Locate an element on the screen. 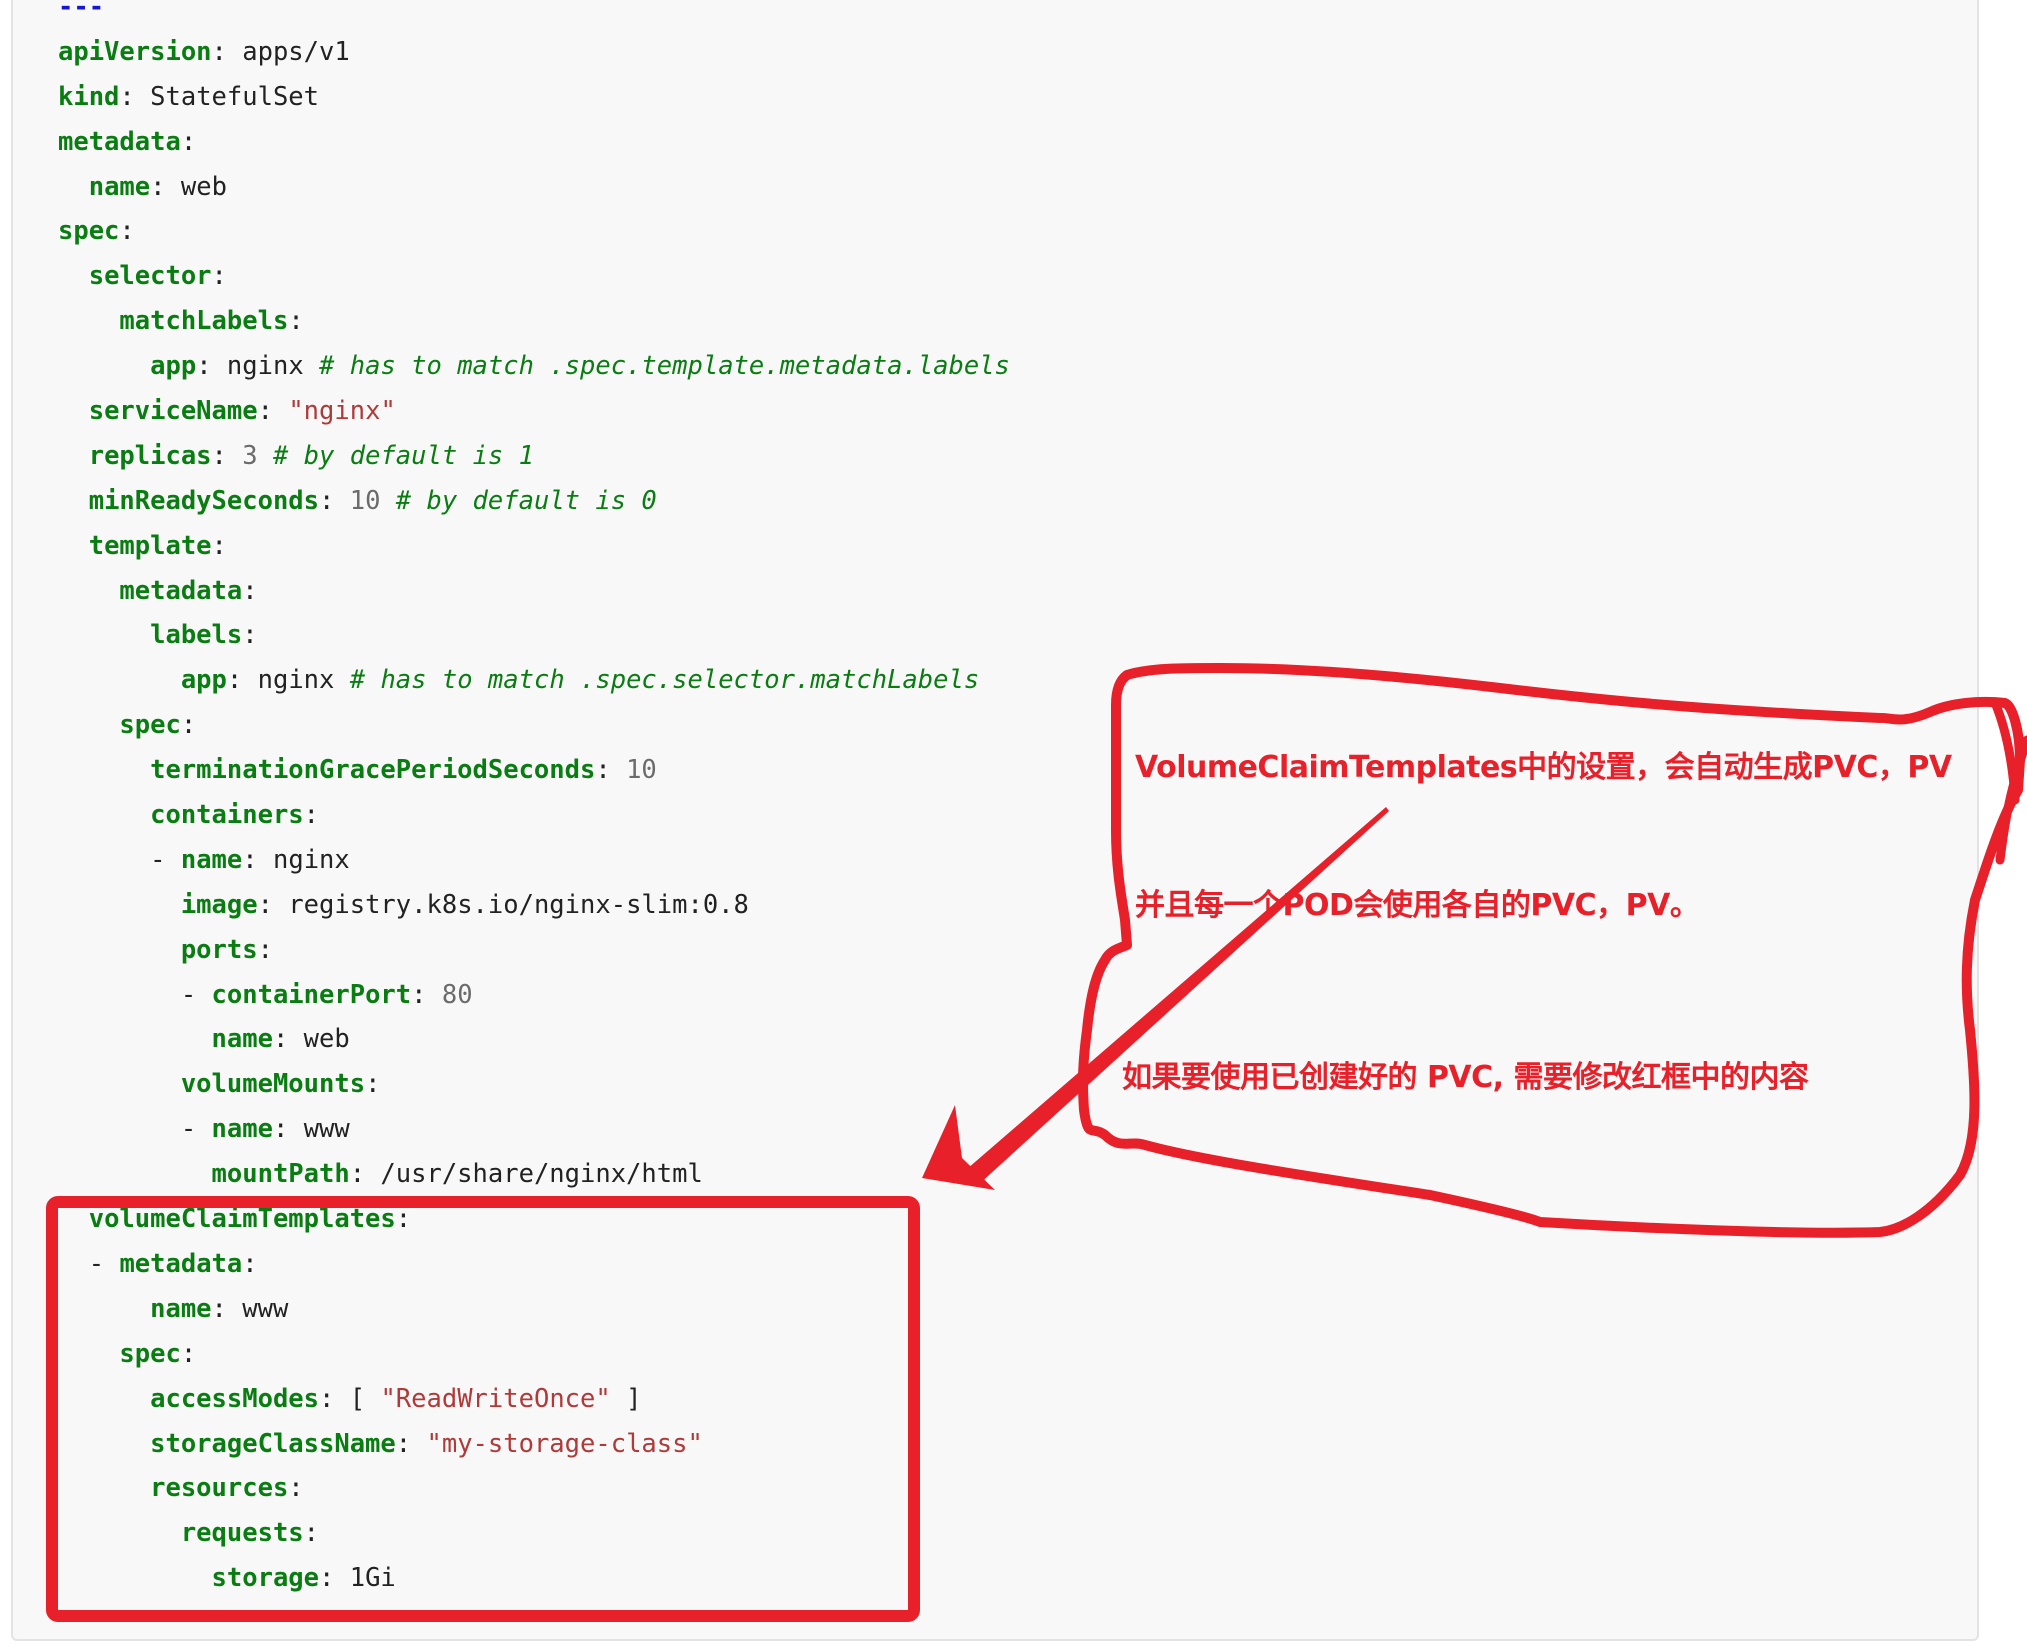 This screenshot has width=2027, height=1652. arrow-shaft is located at coordinates (1174, 996).